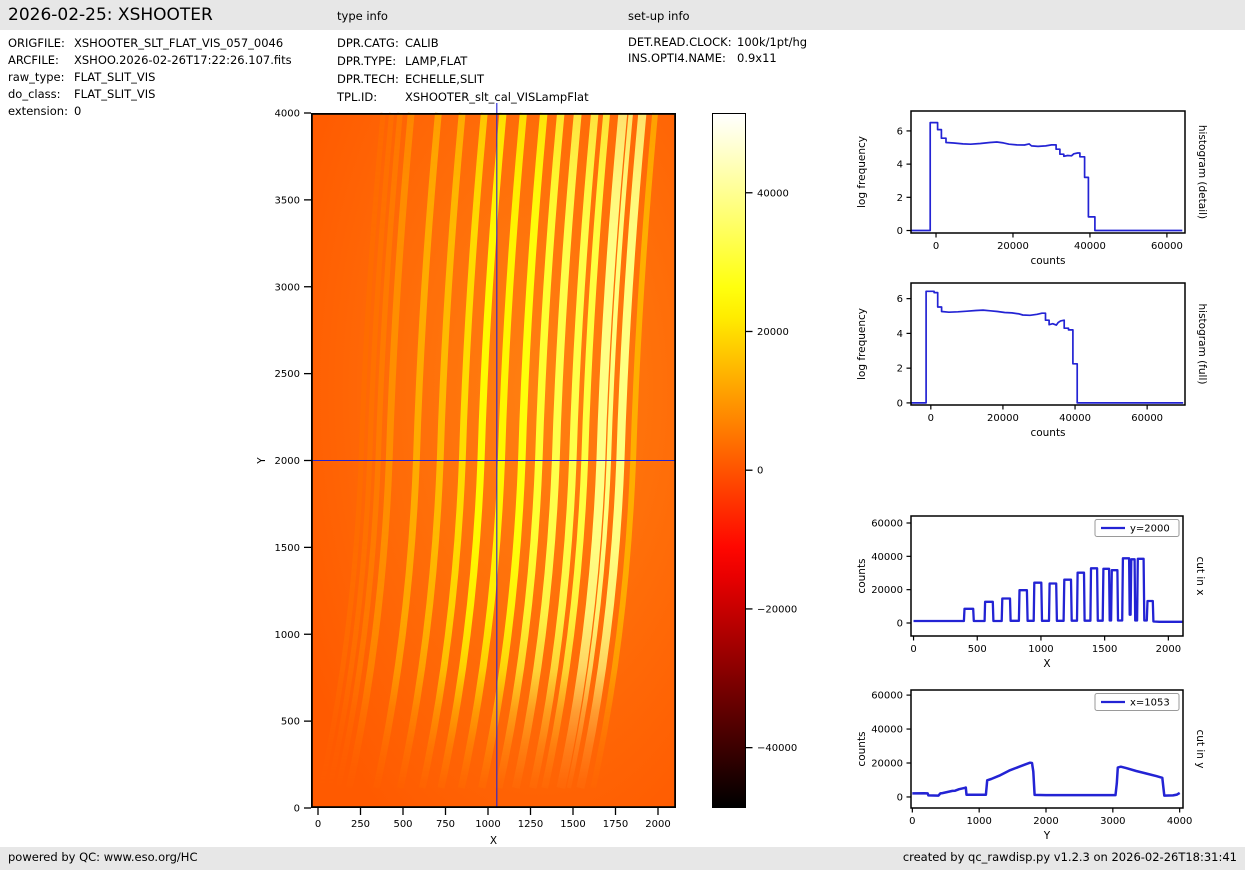  Describe the element at coordinates (757, 58) in the screenshot. I see `setup-info-value: 0.9x11` at that location.